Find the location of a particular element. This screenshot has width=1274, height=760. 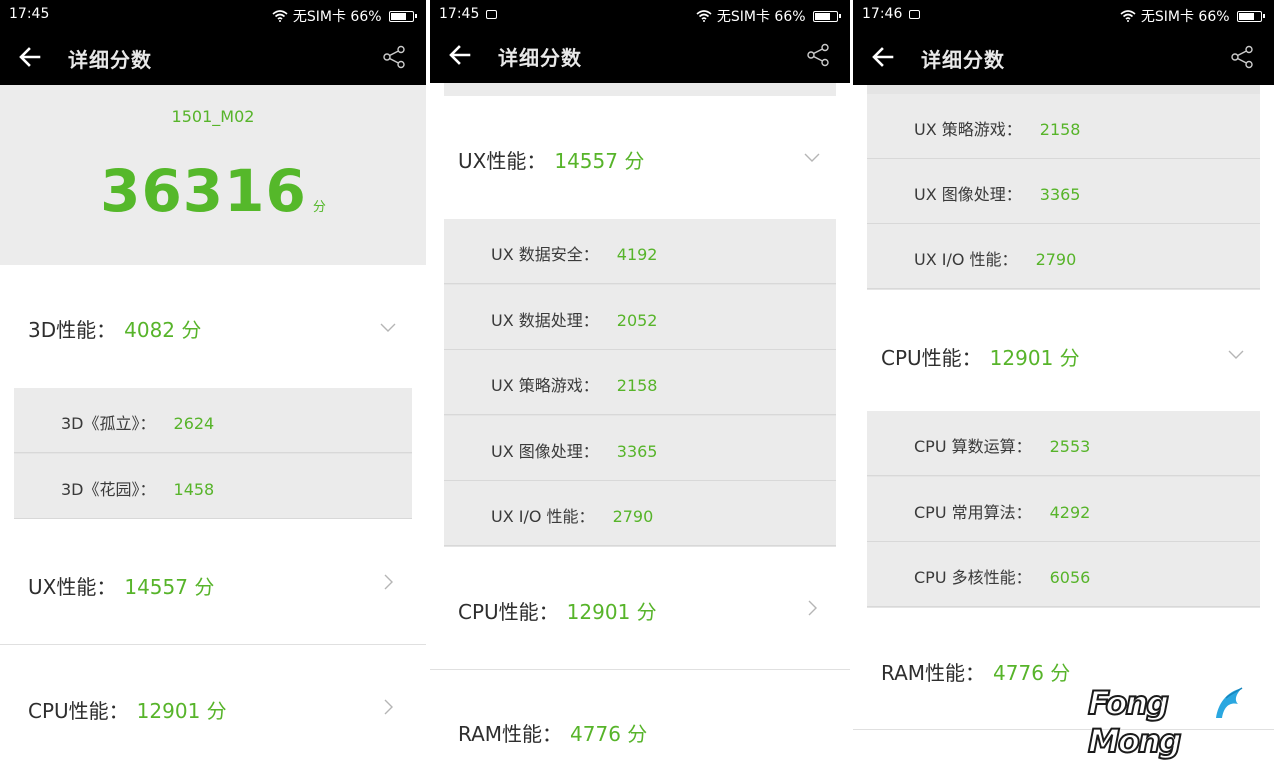

subscores-3d: 3D《孤立》： 2624 3D《花园》： 1458 is located at coordinates (213, 453).